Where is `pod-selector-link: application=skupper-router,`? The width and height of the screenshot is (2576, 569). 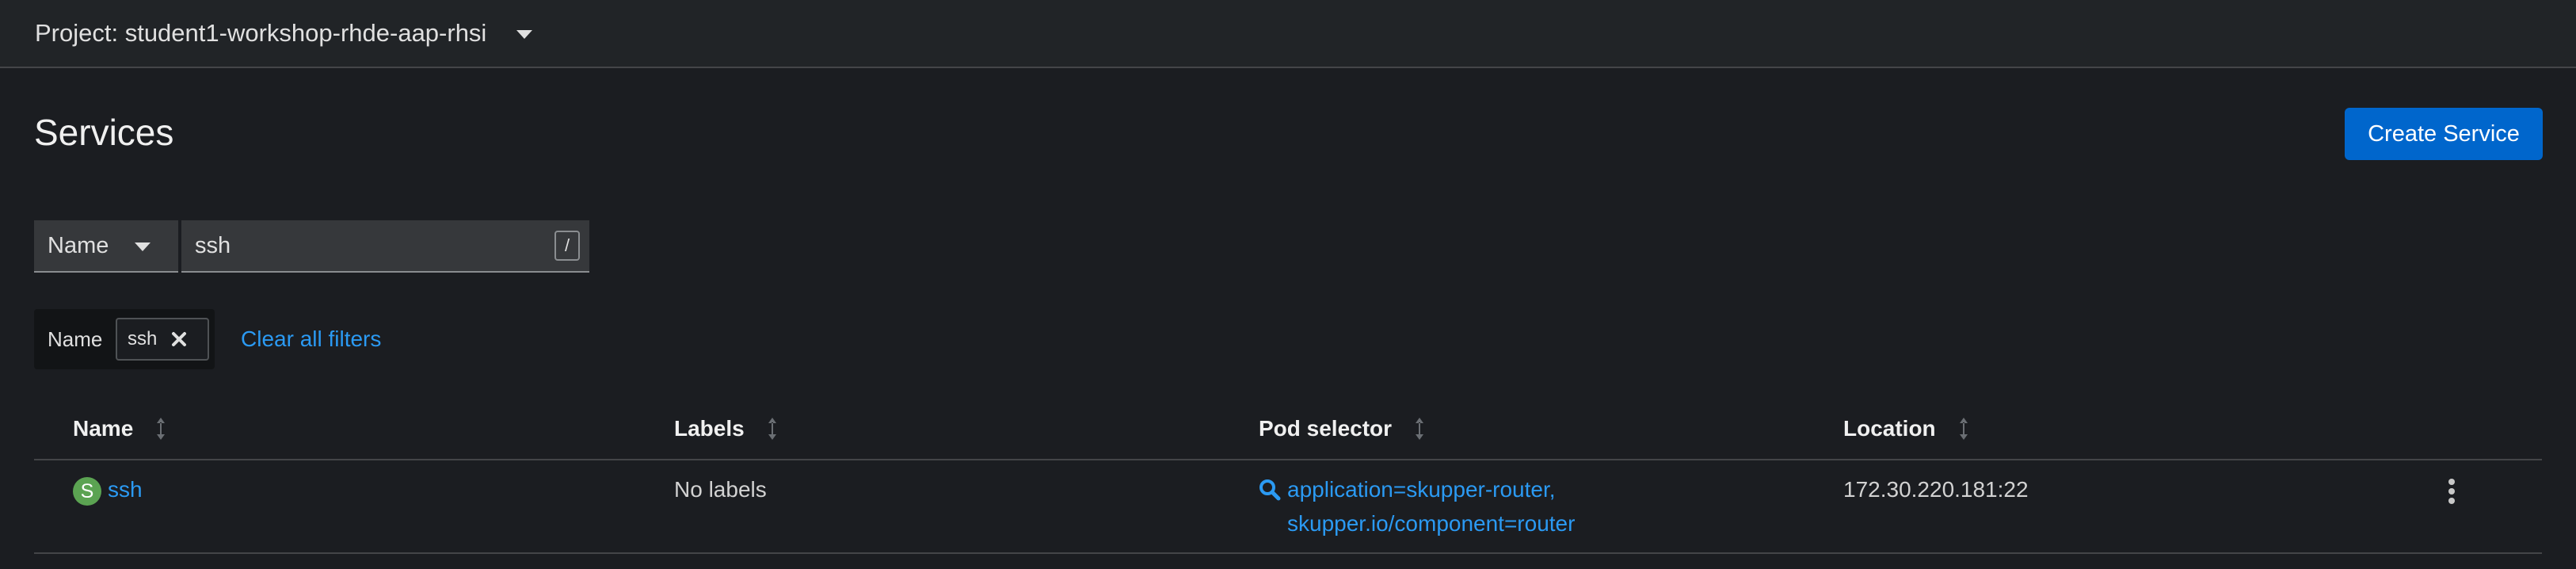
pod-selector-link: application=skupper-router, is located at coordinates (1421, 489).